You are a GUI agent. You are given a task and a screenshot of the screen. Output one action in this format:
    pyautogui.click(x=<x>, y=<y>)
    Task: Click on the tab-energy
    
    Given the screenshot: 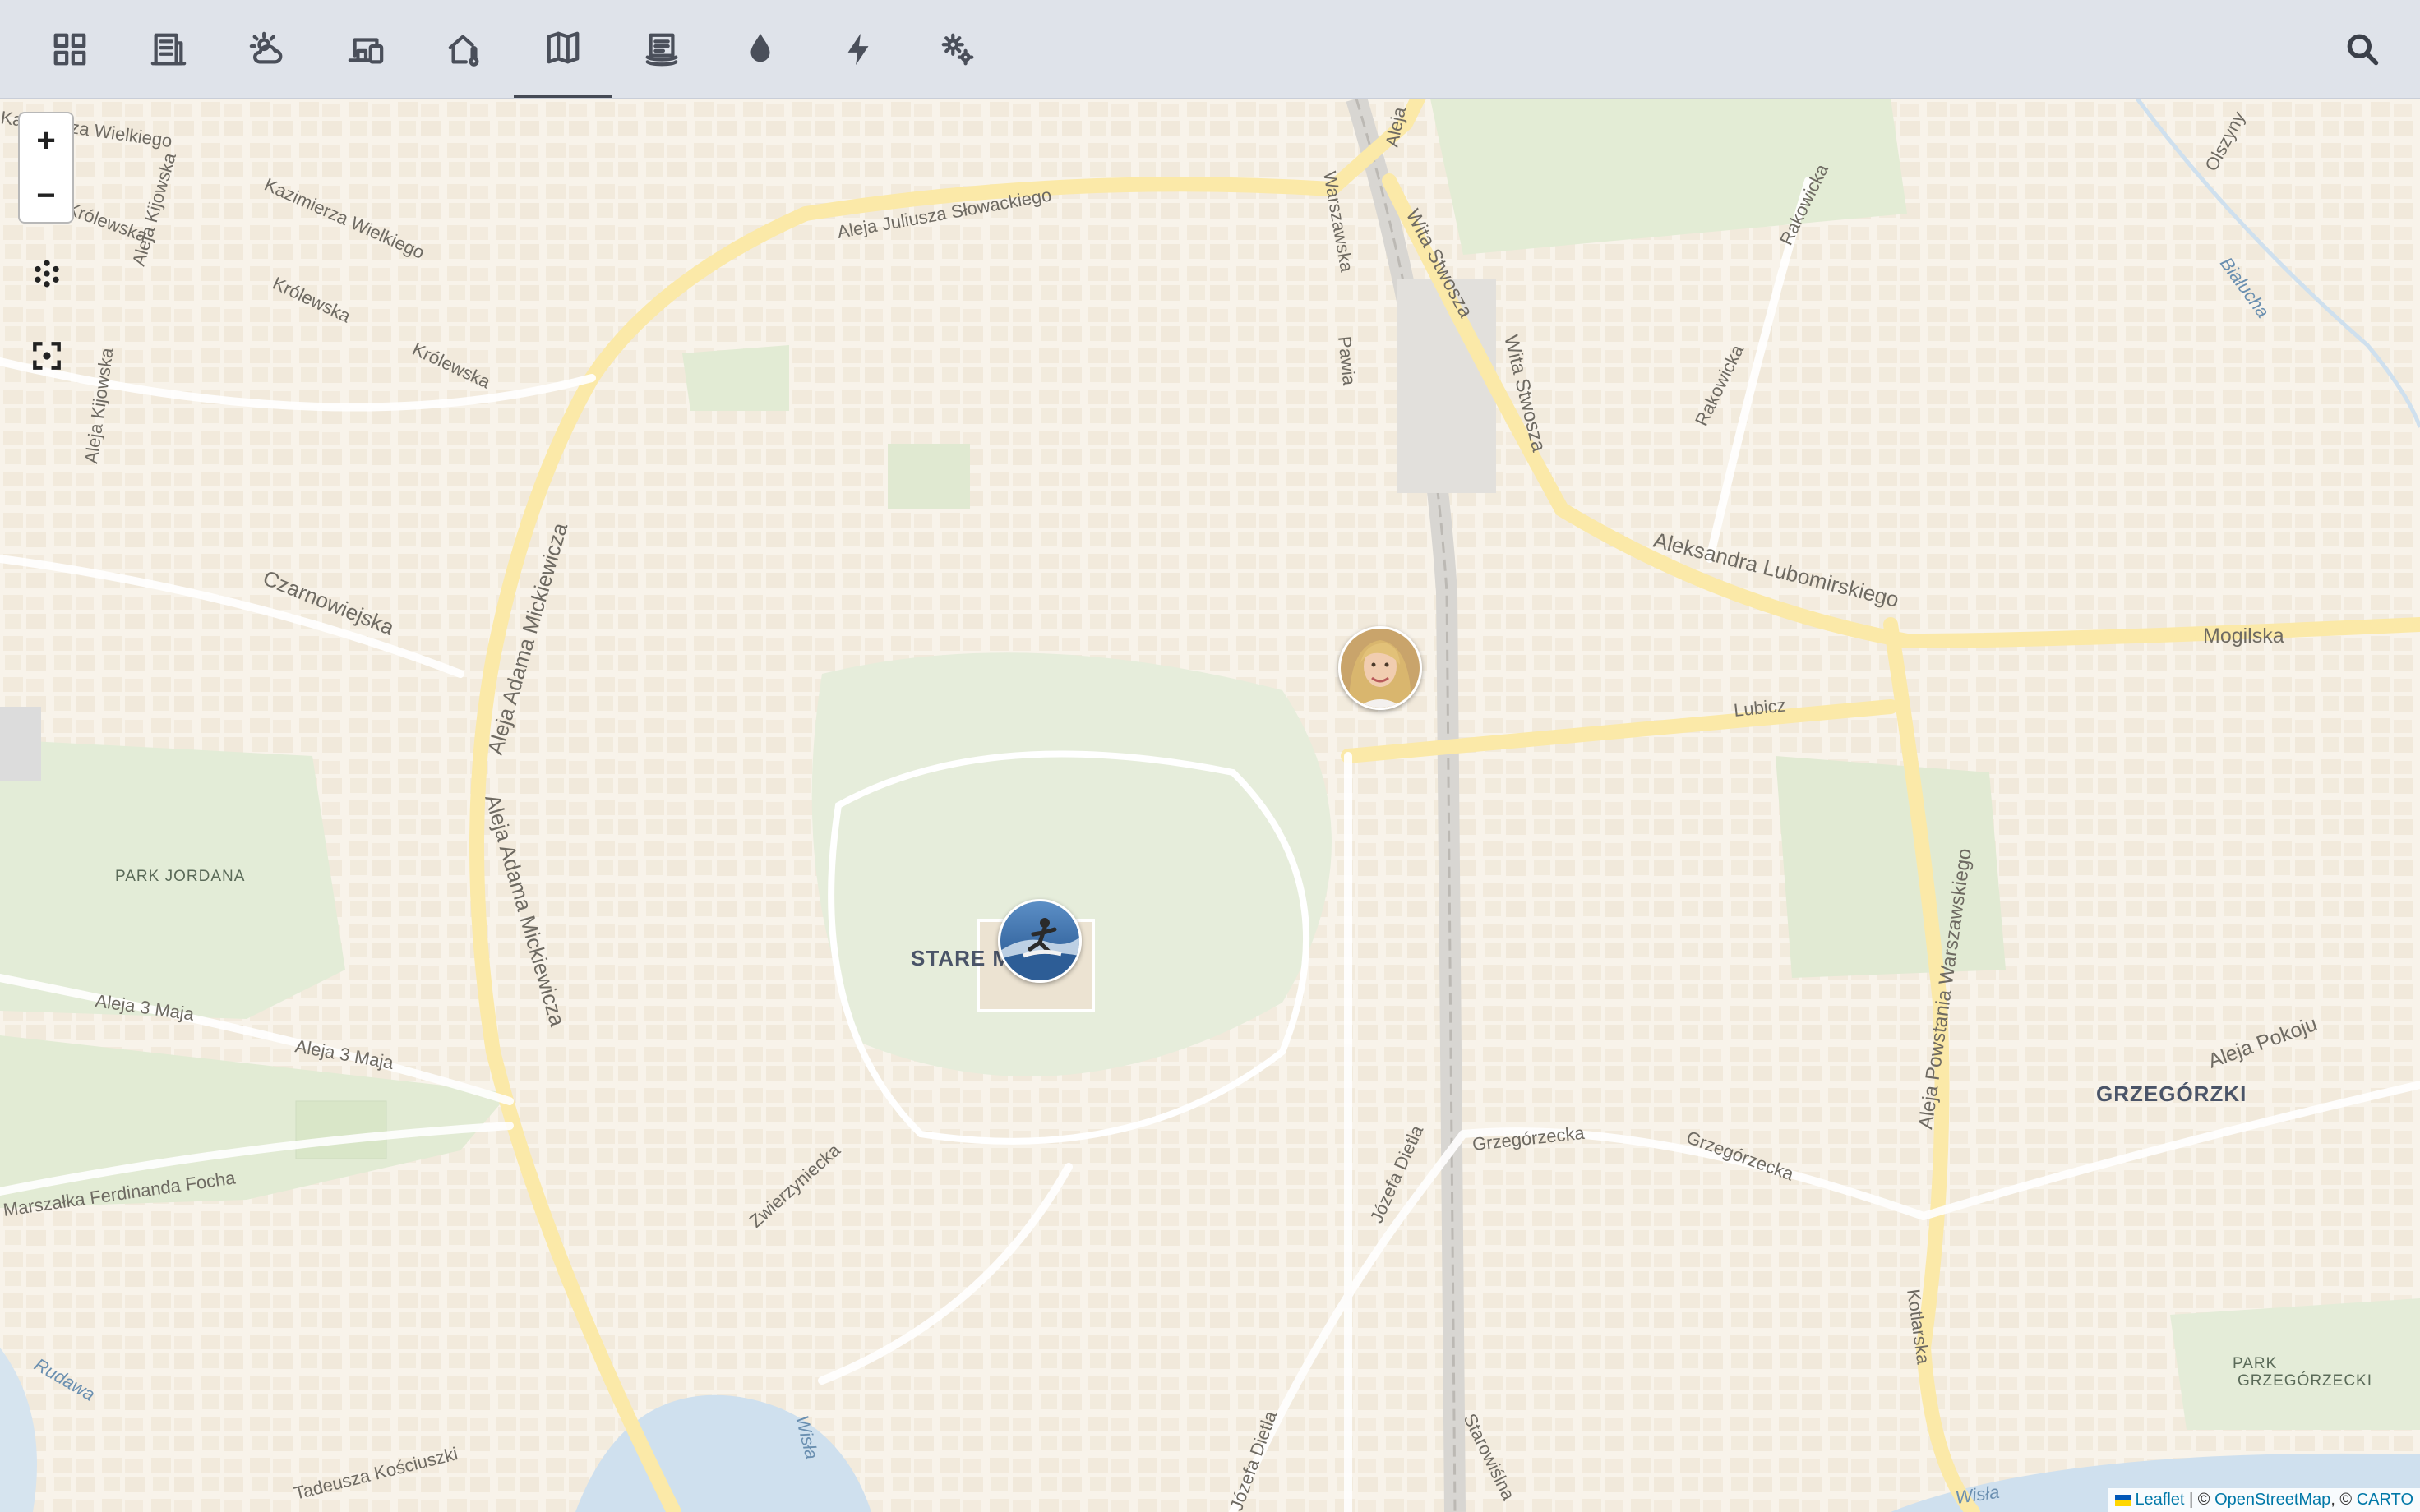 What is the action you would take?
    pyautogui.click(x=859, y=49)
    